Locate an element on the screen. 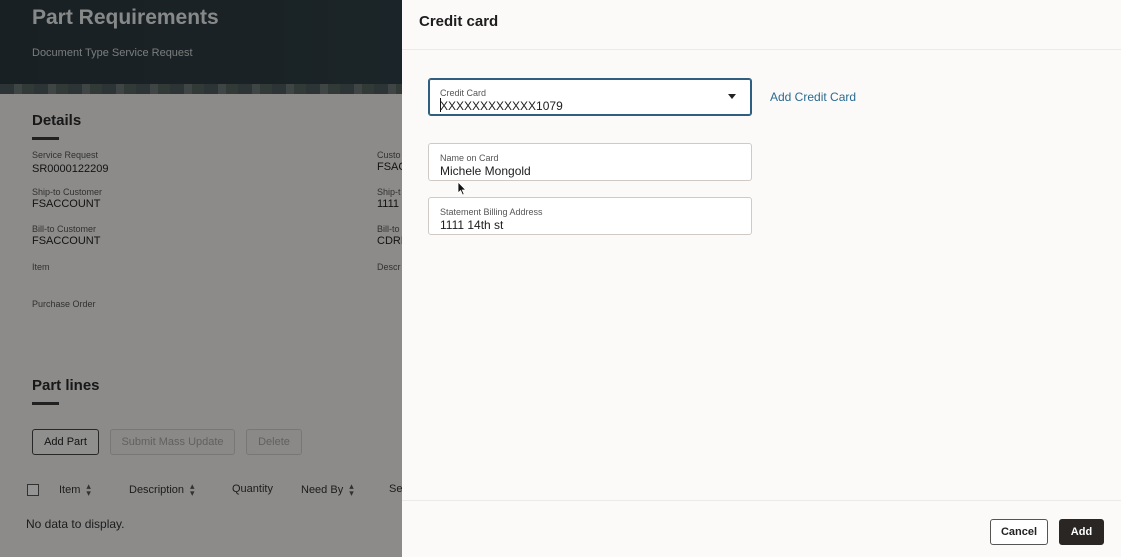  credit-card-select: Credit Card XXXXXXXXXXXX1079 is located at coordinates (590, 97).